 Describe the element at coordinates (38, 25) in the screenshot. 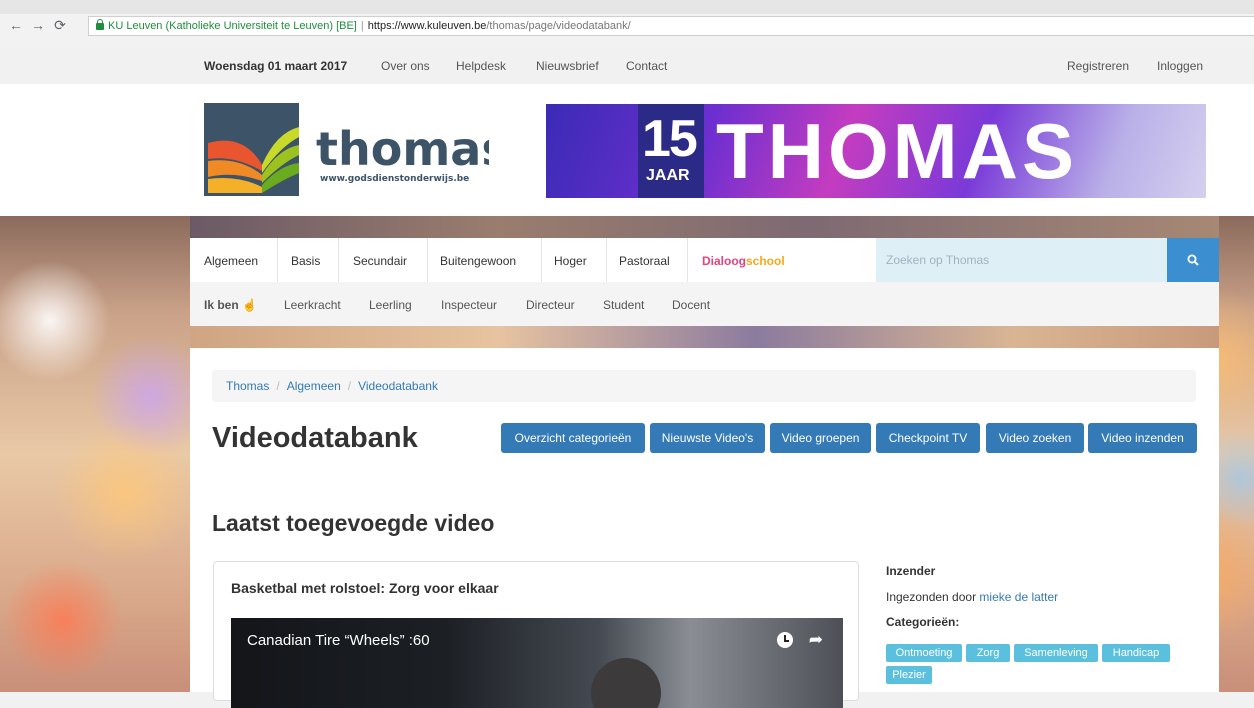

I see `forward-arrow-icon: →` at that location.